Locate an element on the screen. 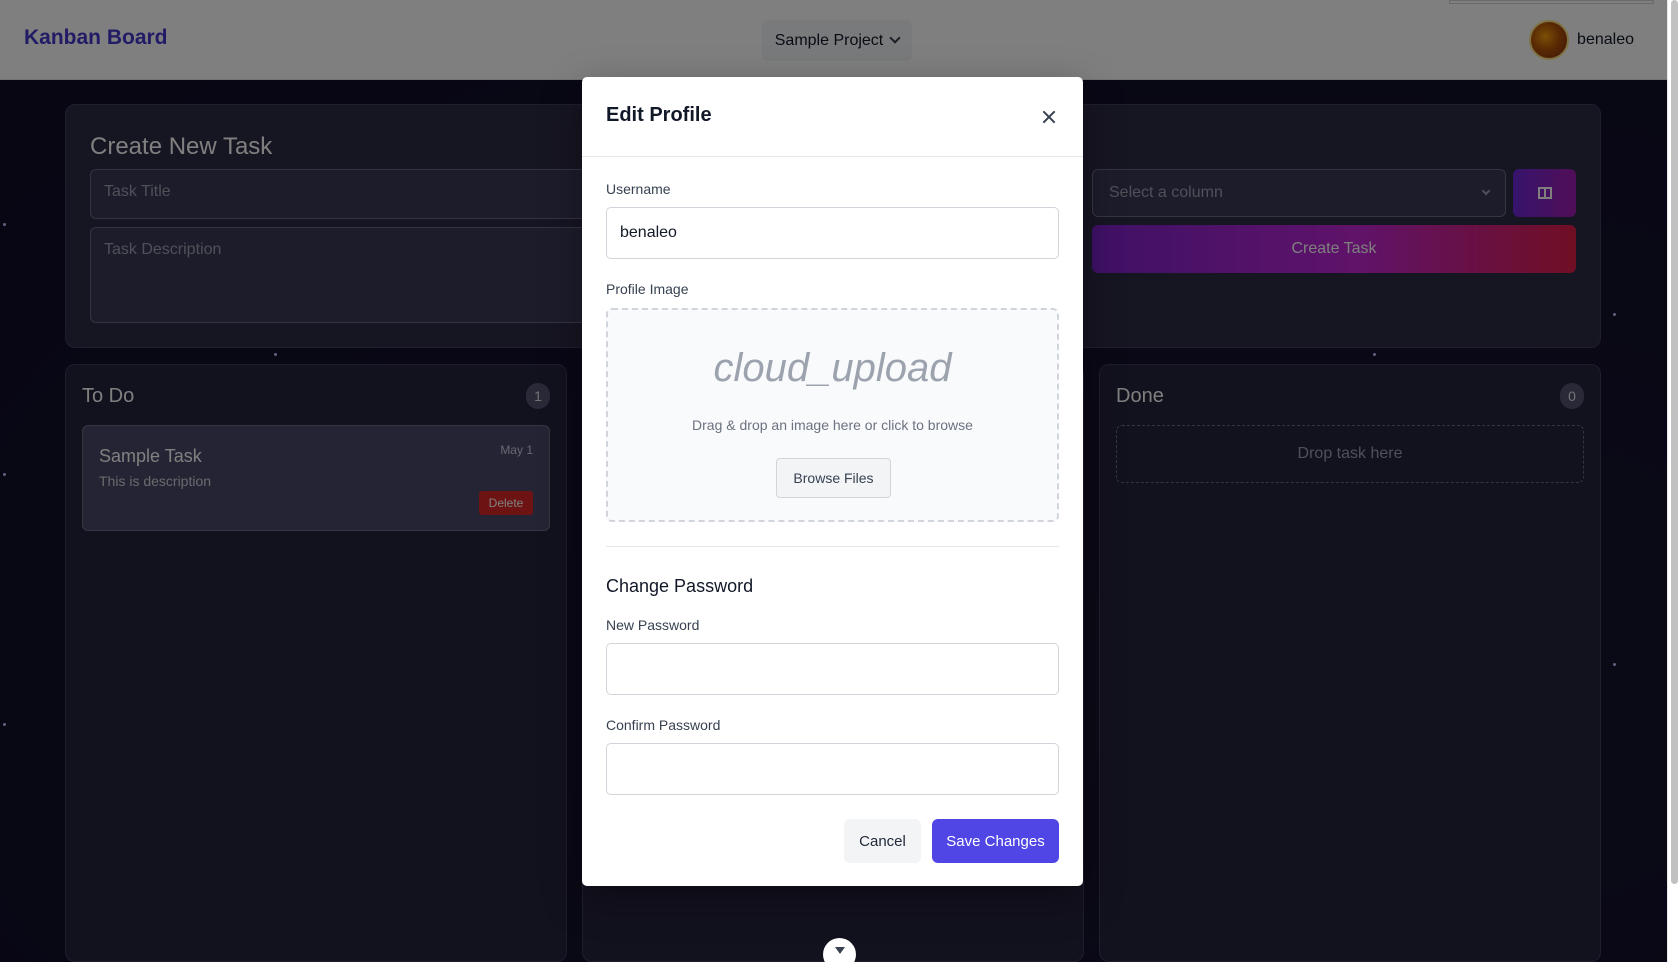 The width and height of the screenshot is (1680, 971). scroll-down-button is located at coordinates (839, 954).